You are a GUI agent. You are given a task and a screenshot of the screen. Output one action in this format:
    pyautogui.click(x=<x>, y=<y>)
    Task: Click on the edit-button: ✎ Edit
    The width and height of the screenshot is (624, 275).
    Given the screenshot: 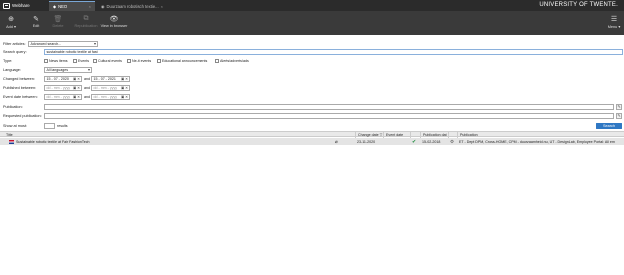 What is the action you would take?
    pyautogui.click(x=36, y=23)
    